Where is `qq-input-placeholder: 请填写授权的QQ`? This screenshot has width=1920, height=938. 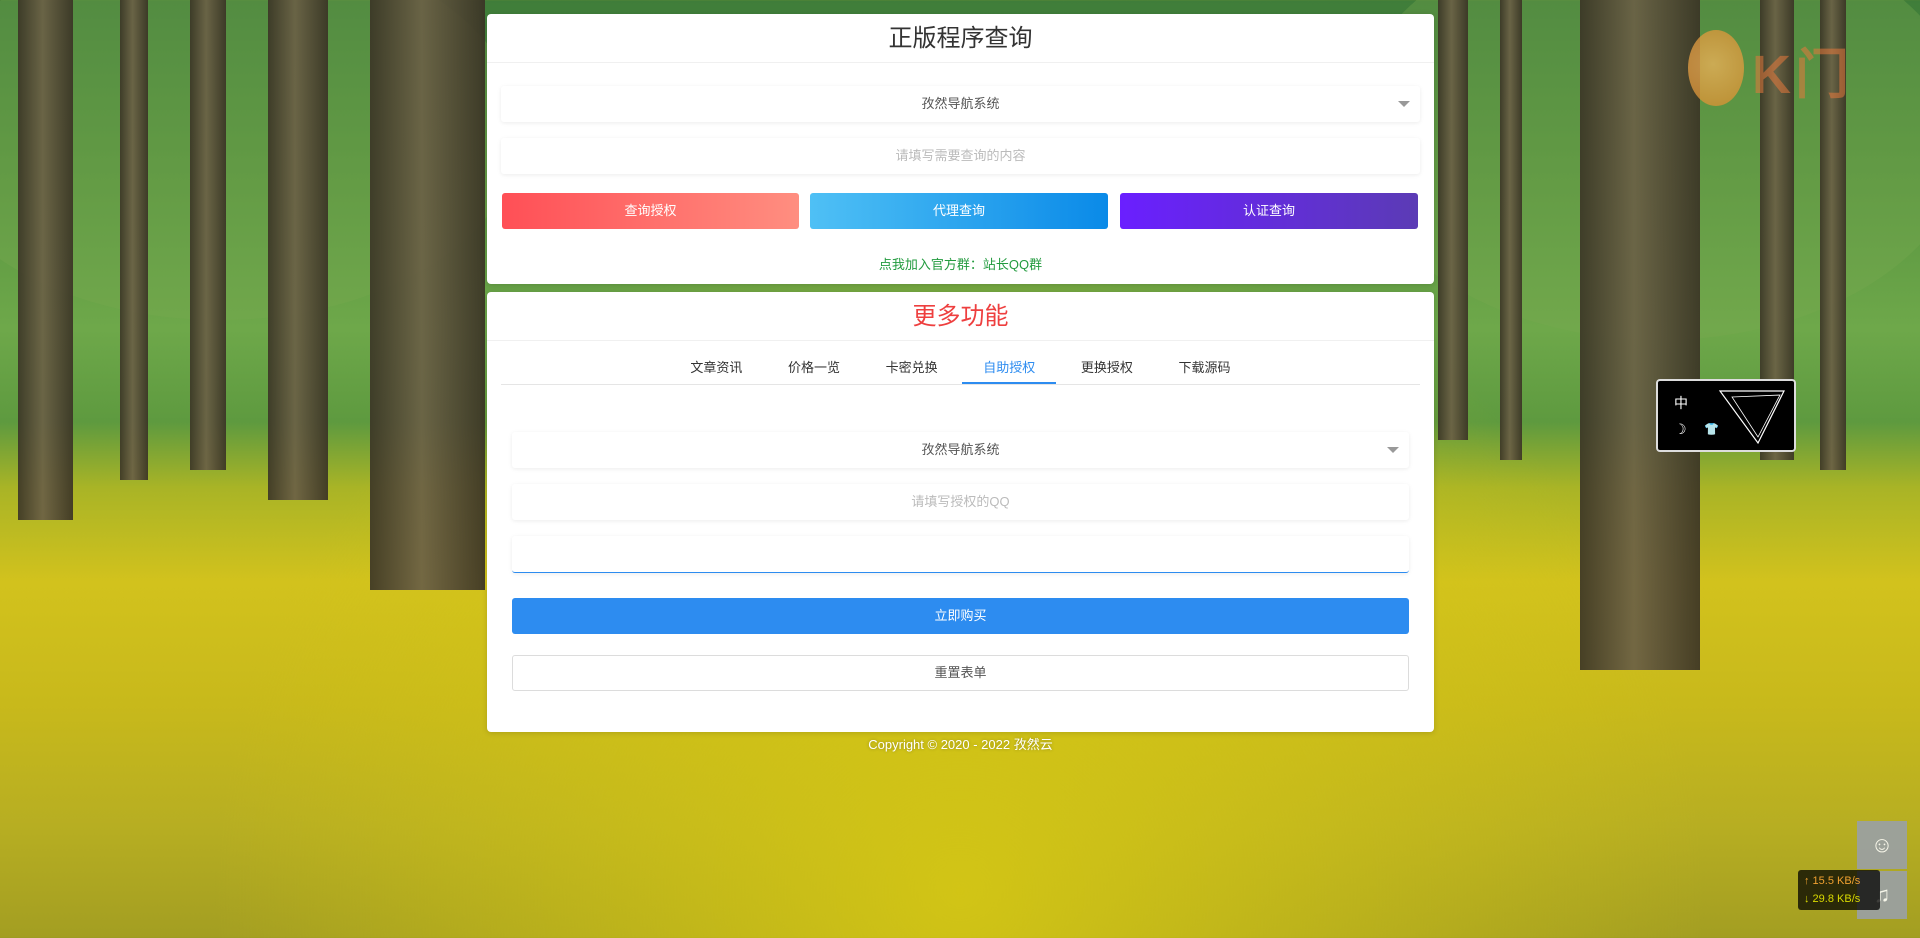 qq-input-placeholder: 请填写授权的QQ is located at coordinates (960, 501).